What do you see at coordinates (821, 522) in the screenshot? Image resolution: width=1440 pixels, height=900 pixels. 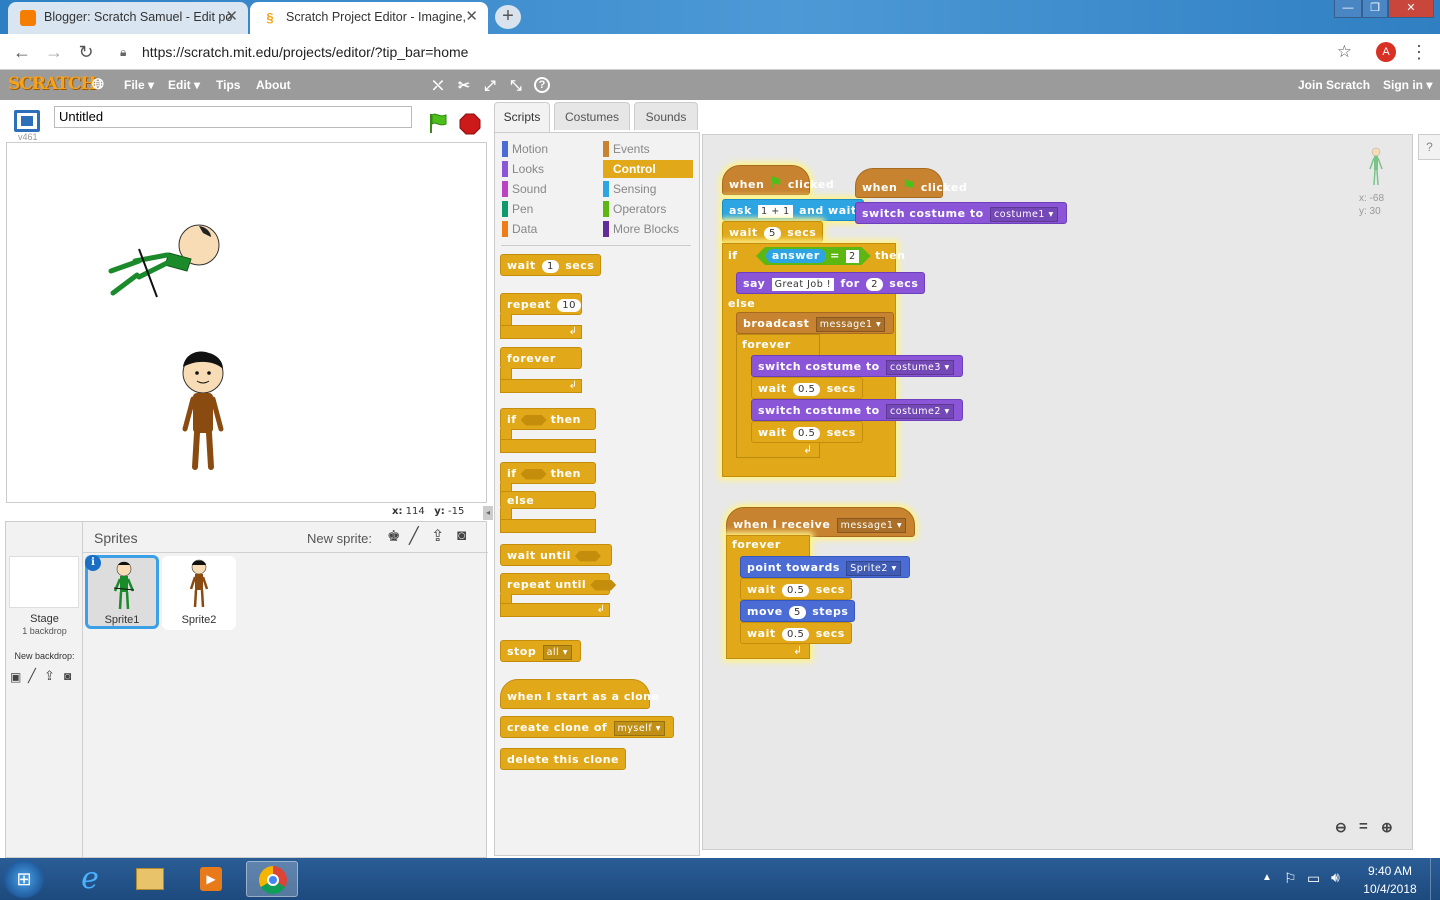 I see `when-i-receive-hat: when I receive message1` at bounding box center [821, 522].